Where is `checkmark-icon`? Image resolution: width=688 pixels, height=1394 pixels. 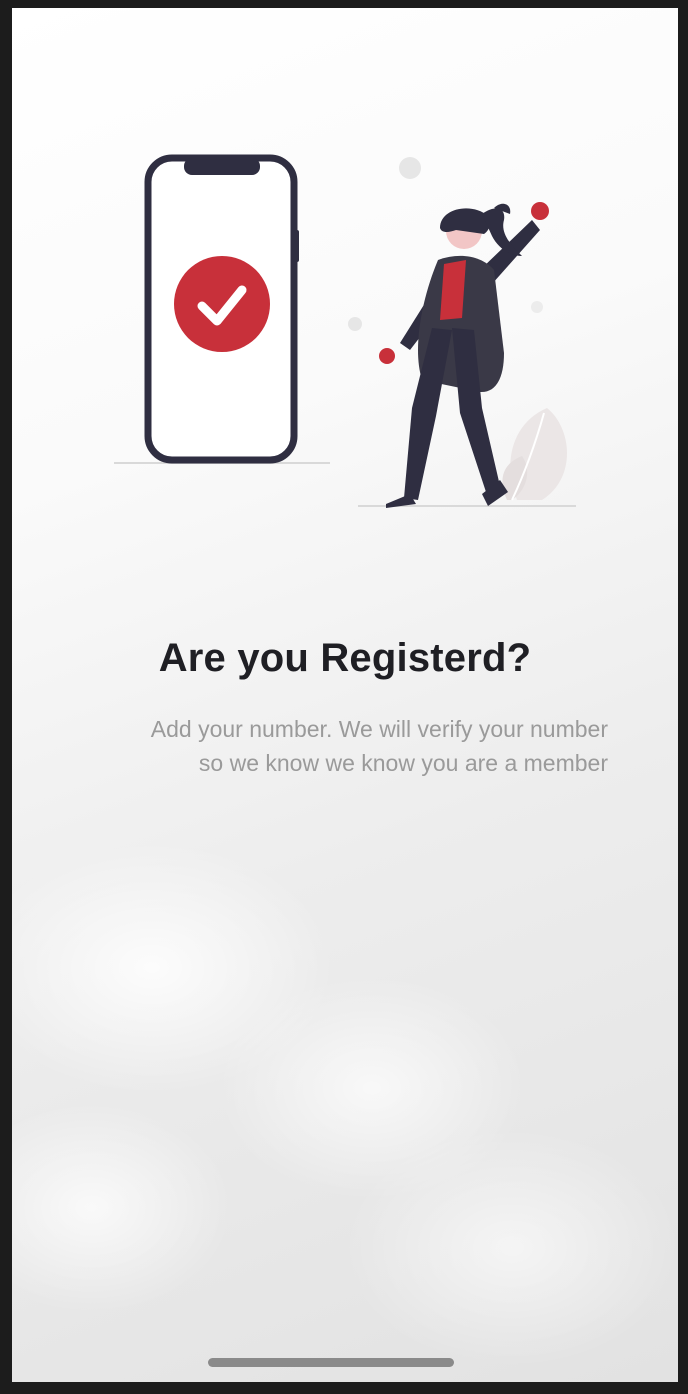 checkmark-icon is located at coordinates (222, 304).